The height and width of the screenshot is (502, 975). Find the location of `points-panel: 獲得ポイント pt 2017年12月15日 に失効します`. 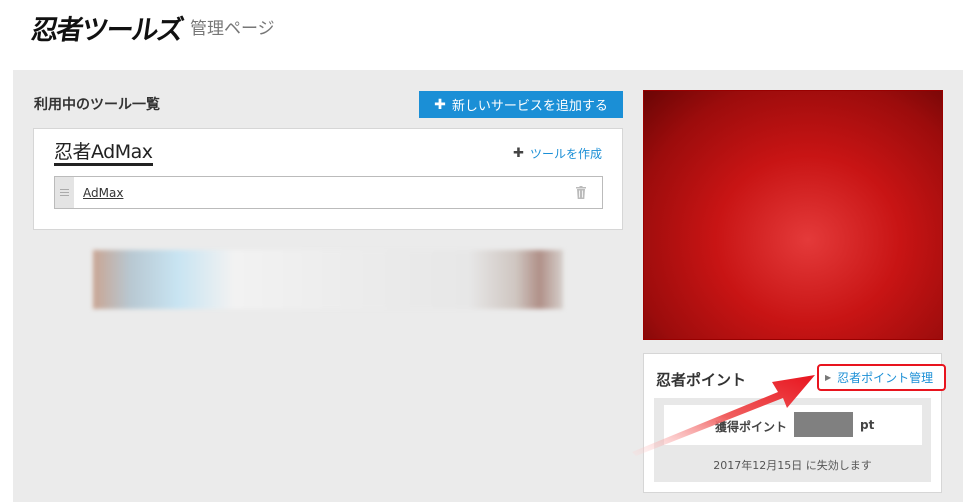

points-panel: 獲得ポイント pt 2017年12月15日 に失効します is located at coordinates (792, 440).